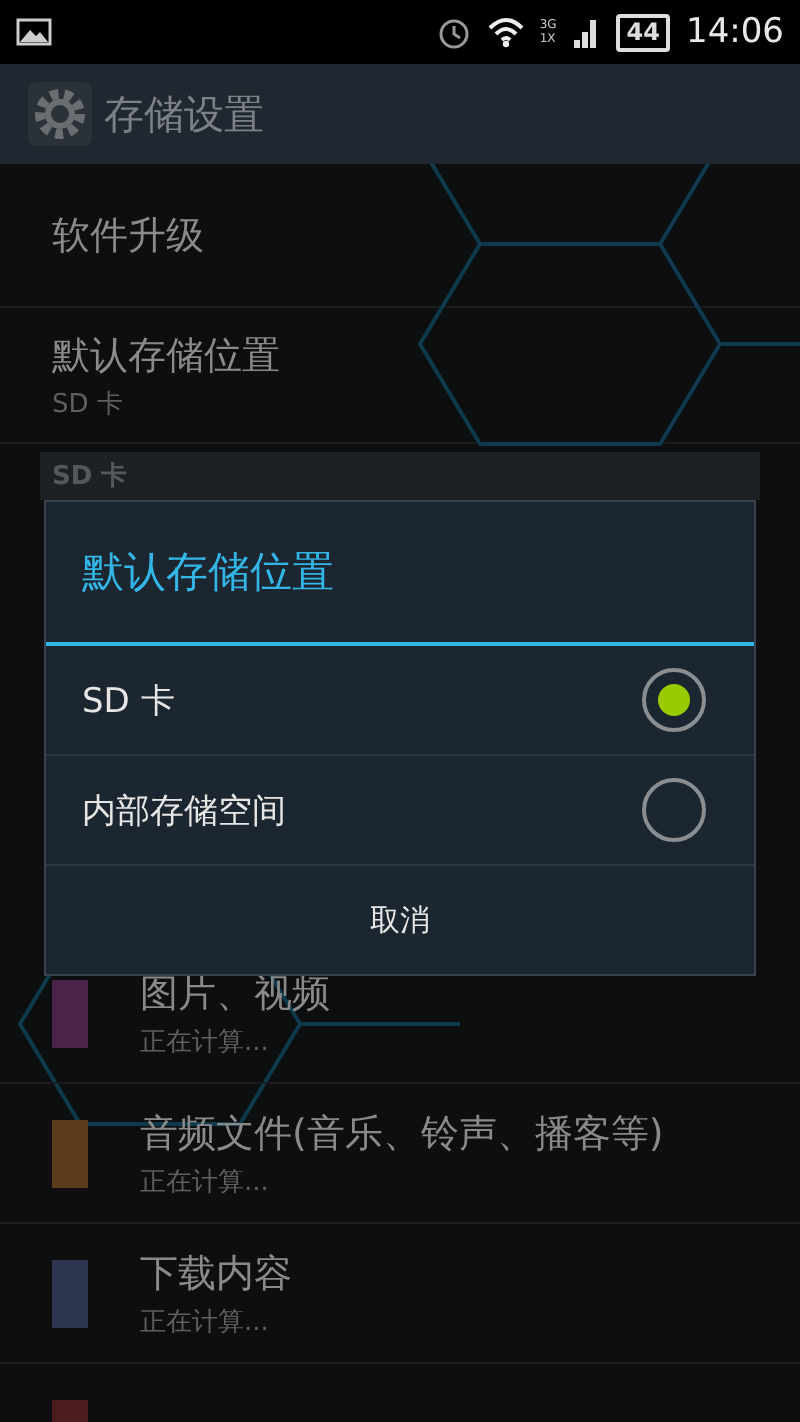  I want to click on radio-option: 内部存储空间, so click(400, 811).